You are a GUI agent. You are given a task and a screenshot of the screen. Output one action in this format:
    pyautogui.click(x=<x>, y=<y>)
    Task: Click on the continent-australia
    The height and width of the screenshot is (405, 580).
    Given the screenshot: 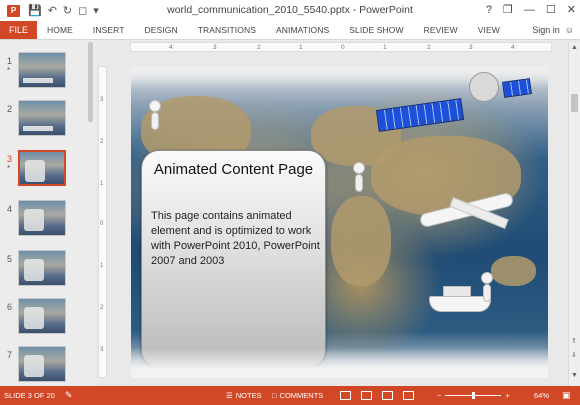 What is the action you would take?
    pyautogui.click(x=513, y=271)
    